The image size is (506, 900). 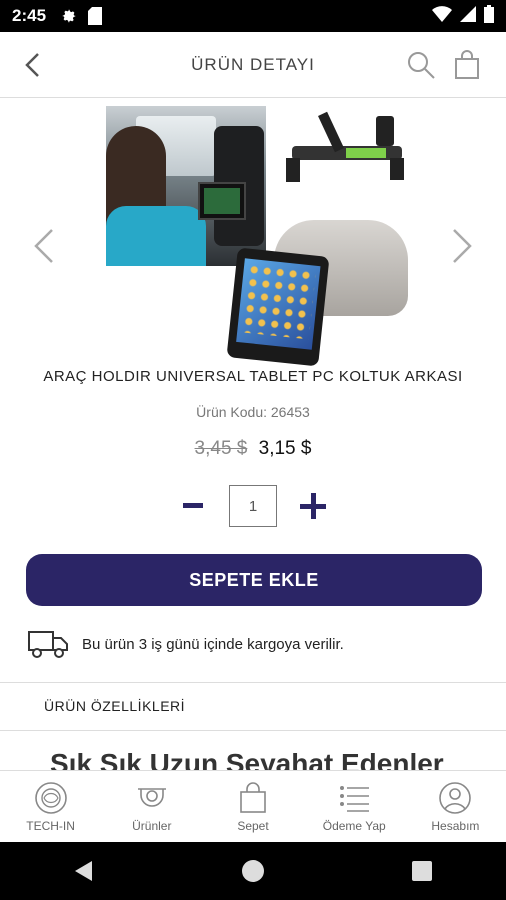 I want to click on bottom-navigation: TECH-IN Ürünler Sepet Ödeme Yap Hesabım, so click(x=253, y=806).